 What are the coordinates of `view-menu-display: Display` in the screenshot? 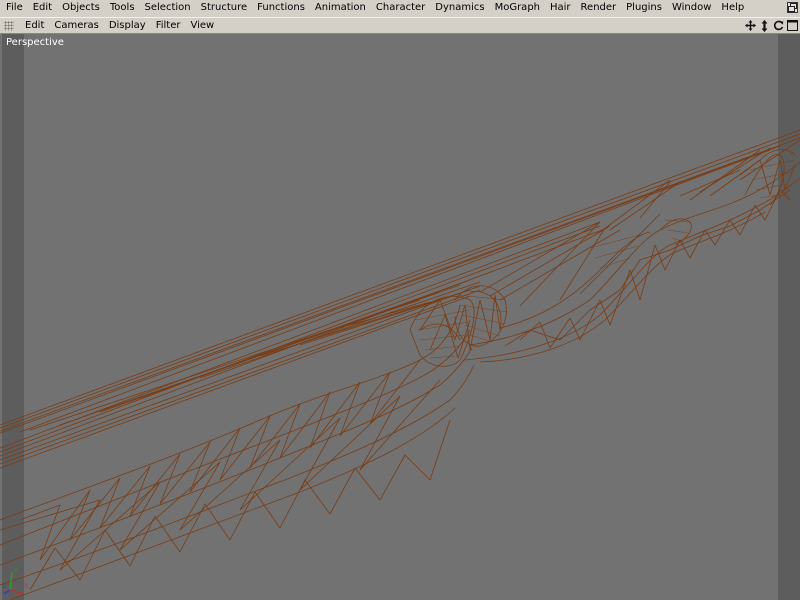 It's located at (127, 25).